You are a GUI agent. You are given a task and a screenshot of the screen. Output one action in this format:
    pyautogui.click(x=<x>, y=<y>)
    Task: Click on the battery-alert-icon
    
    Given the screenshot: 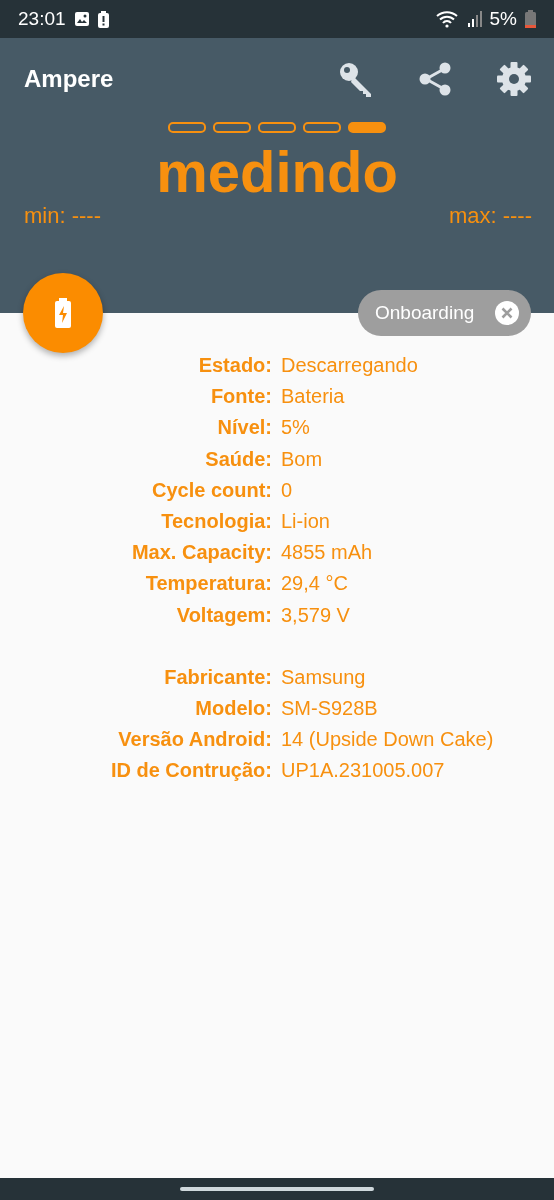 What is the action you would take?
    pyautogui.click(x=103, y=19)
    